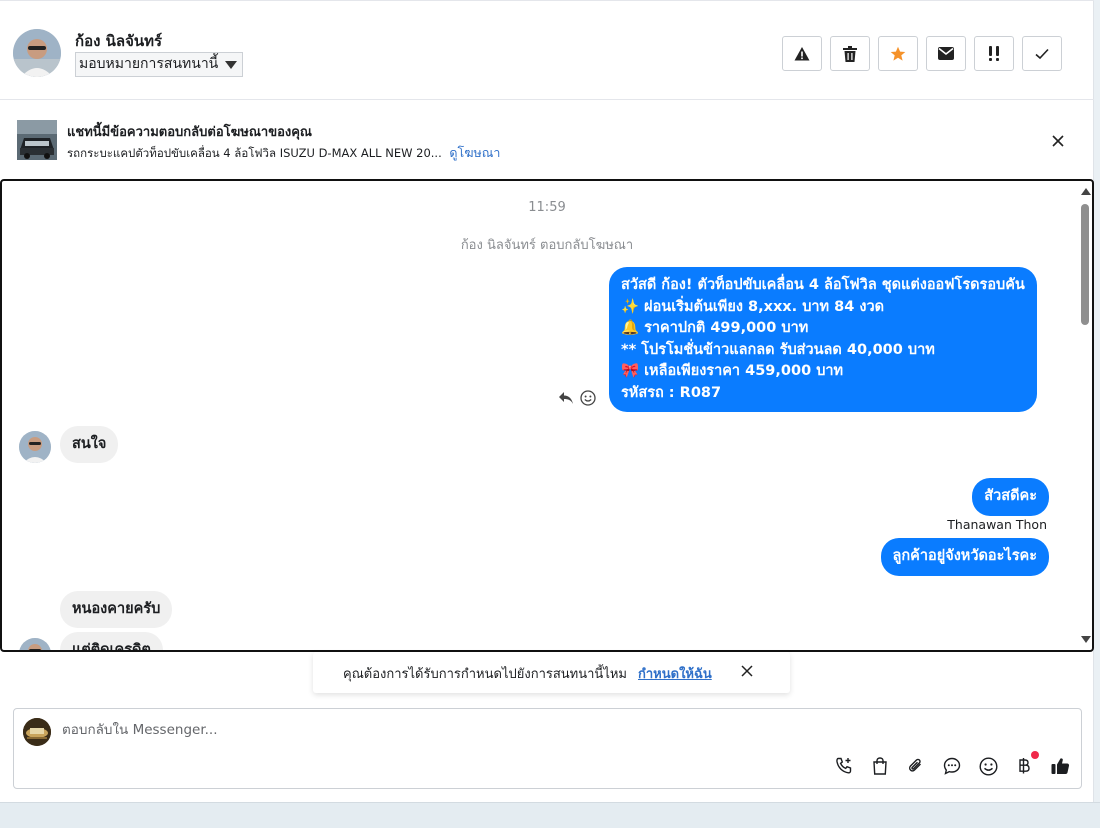 The width and height of the screenshot is (1100, 828). I want to click on message-line: รหัสรถ : R087, so click(671, 392).